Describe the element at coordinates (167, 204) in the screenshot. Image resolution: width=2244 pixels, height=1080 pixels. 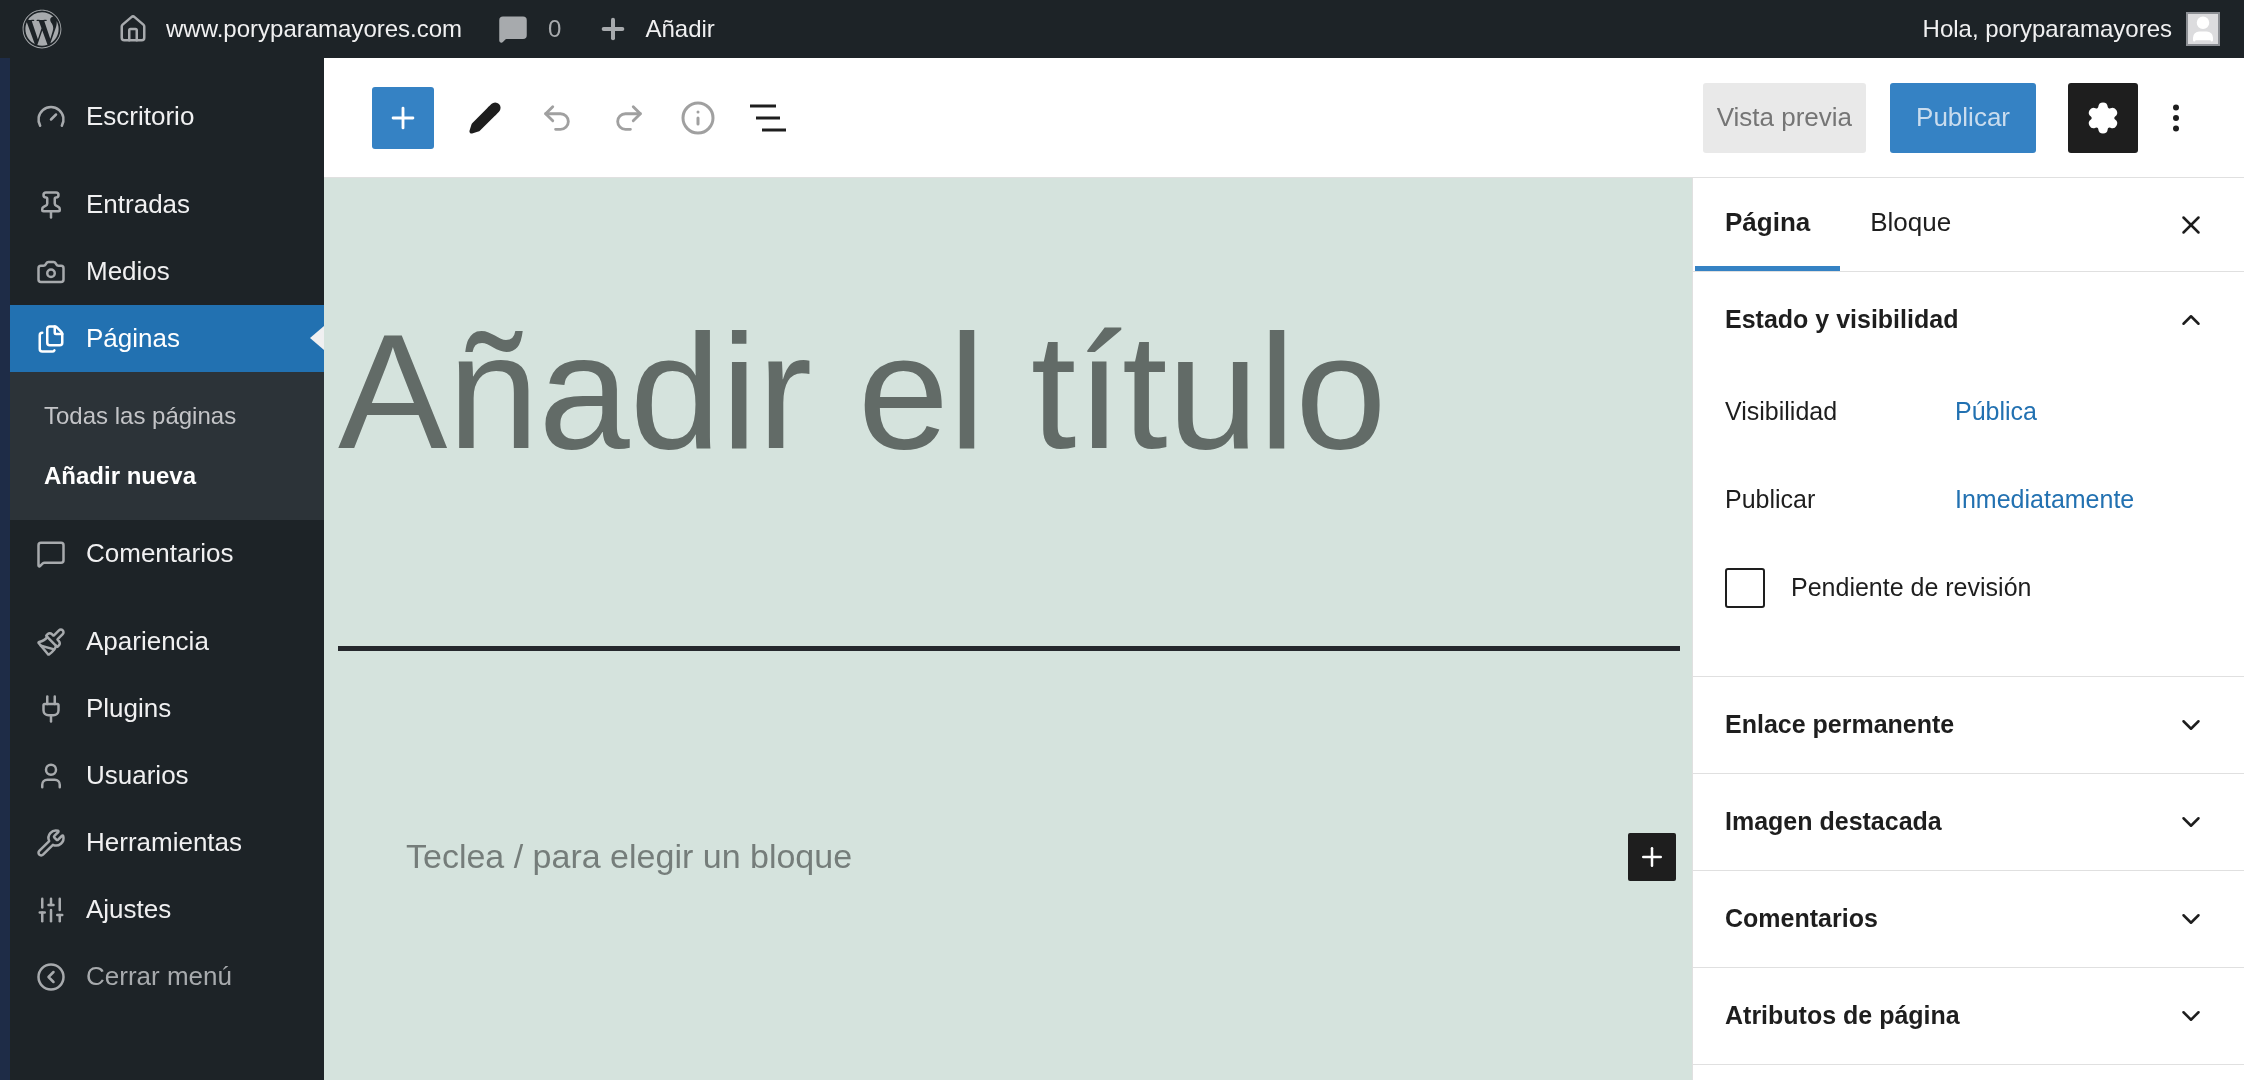
I see `sidebar-item: Entradas` at that location.